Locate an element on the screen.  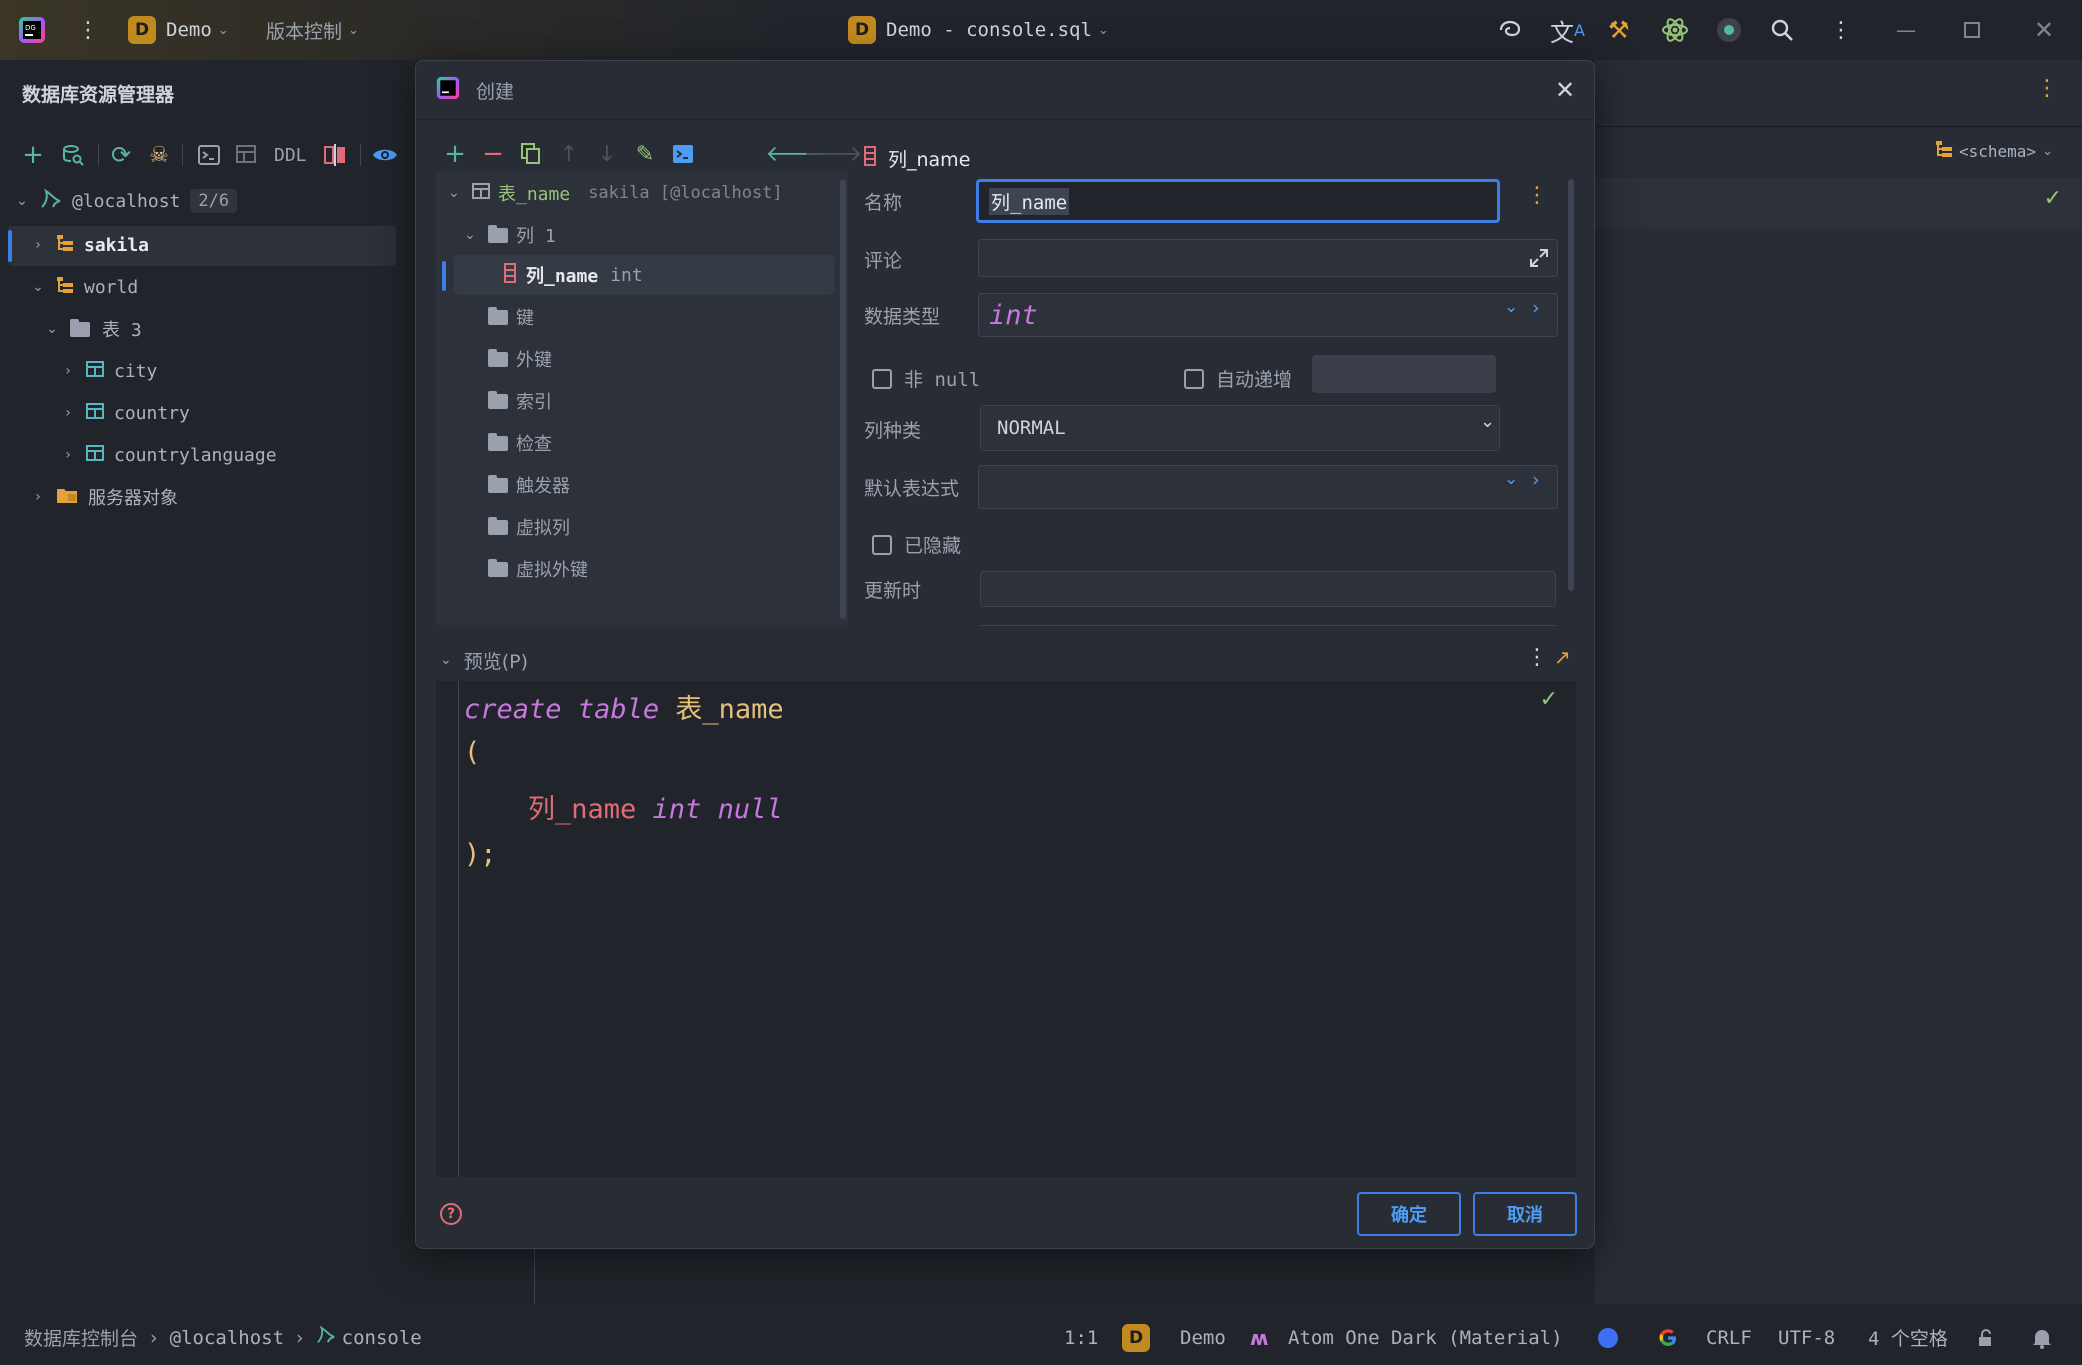
help-icon: ? is located at coordinates (451, 1214).